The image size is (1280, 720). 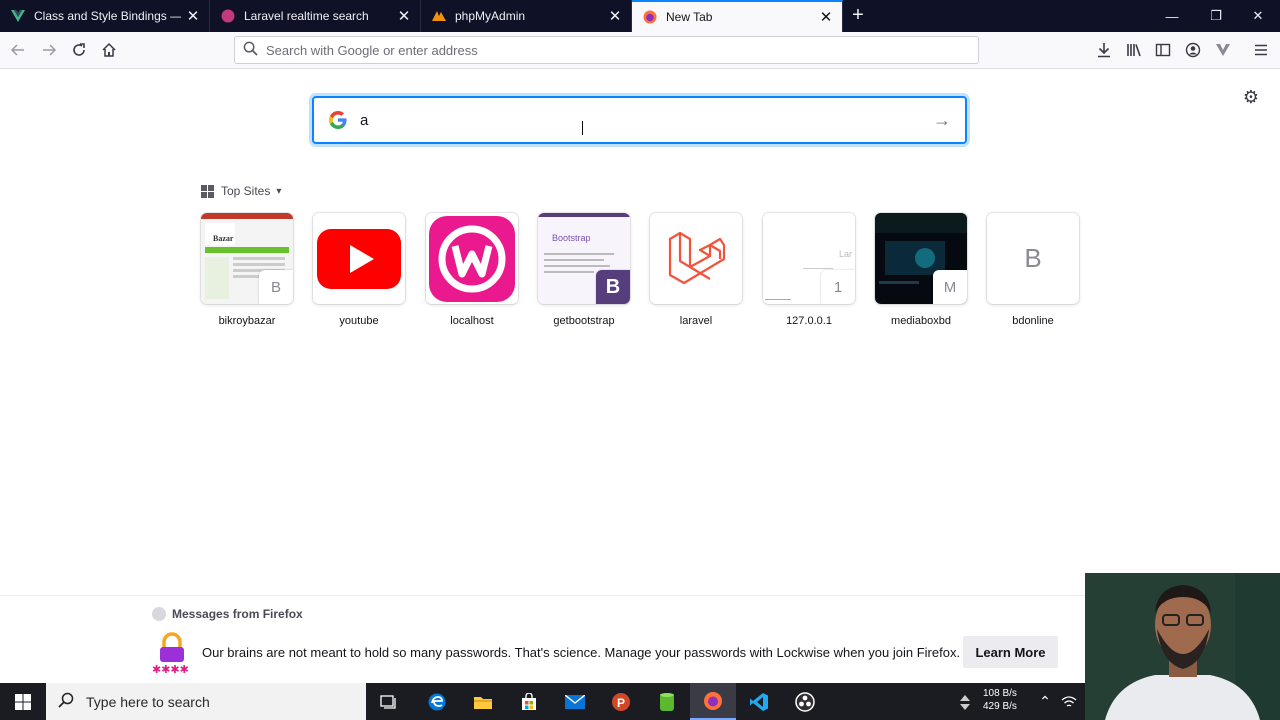 What do you see at coordinates (845, 254) in the screenshot?
I see `svg-text: Lar` at bounding box center [845, 254].